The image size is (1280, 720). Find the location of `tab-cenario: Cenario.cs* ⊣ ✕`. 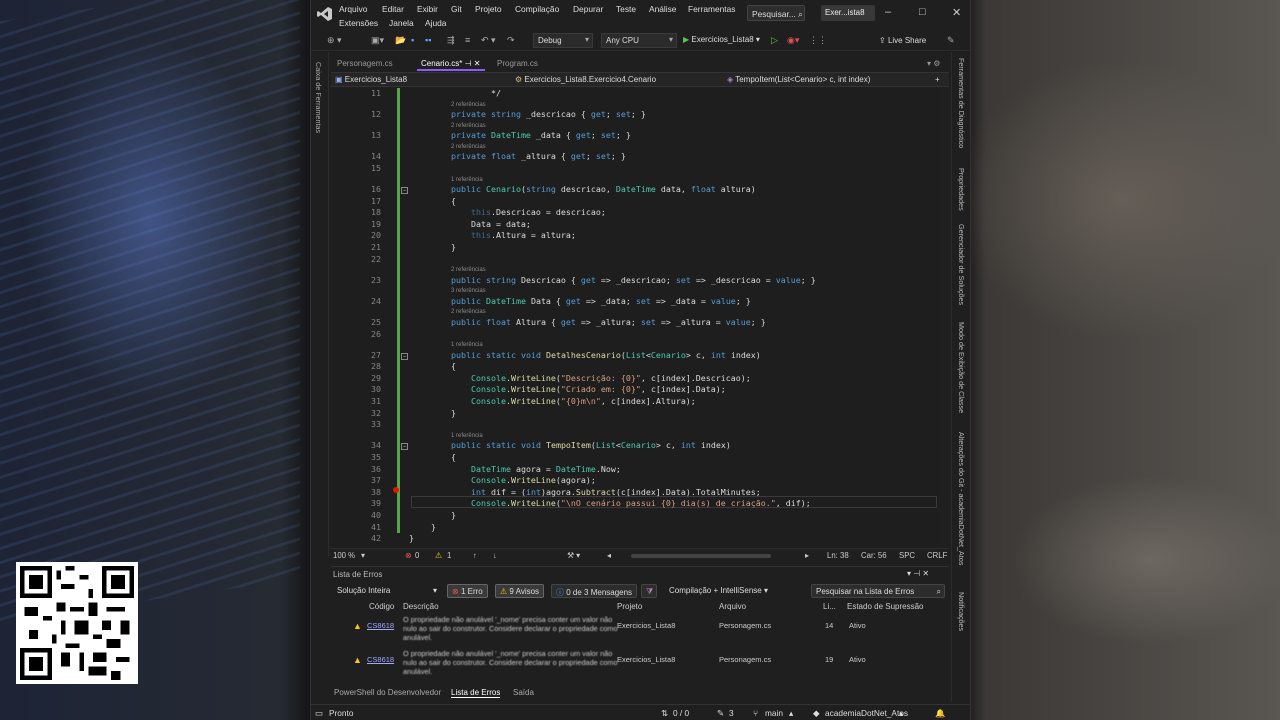

tab-cenario: Cenario.cs* ⊣ ✕ is located at coordinates (451, 64).